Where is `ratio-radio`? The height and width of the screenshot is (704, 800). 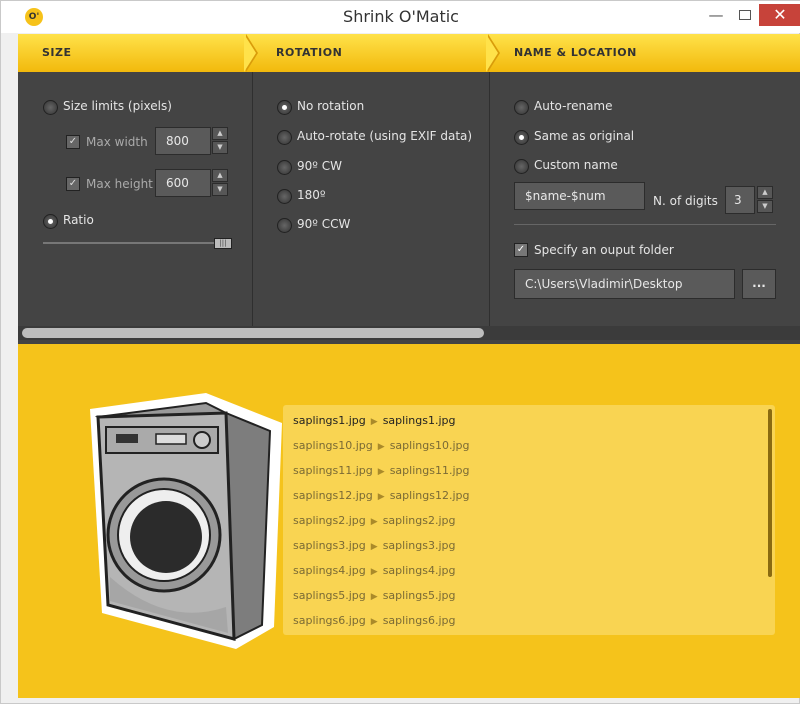
ratio-radio is located at coordinates (50, 221).